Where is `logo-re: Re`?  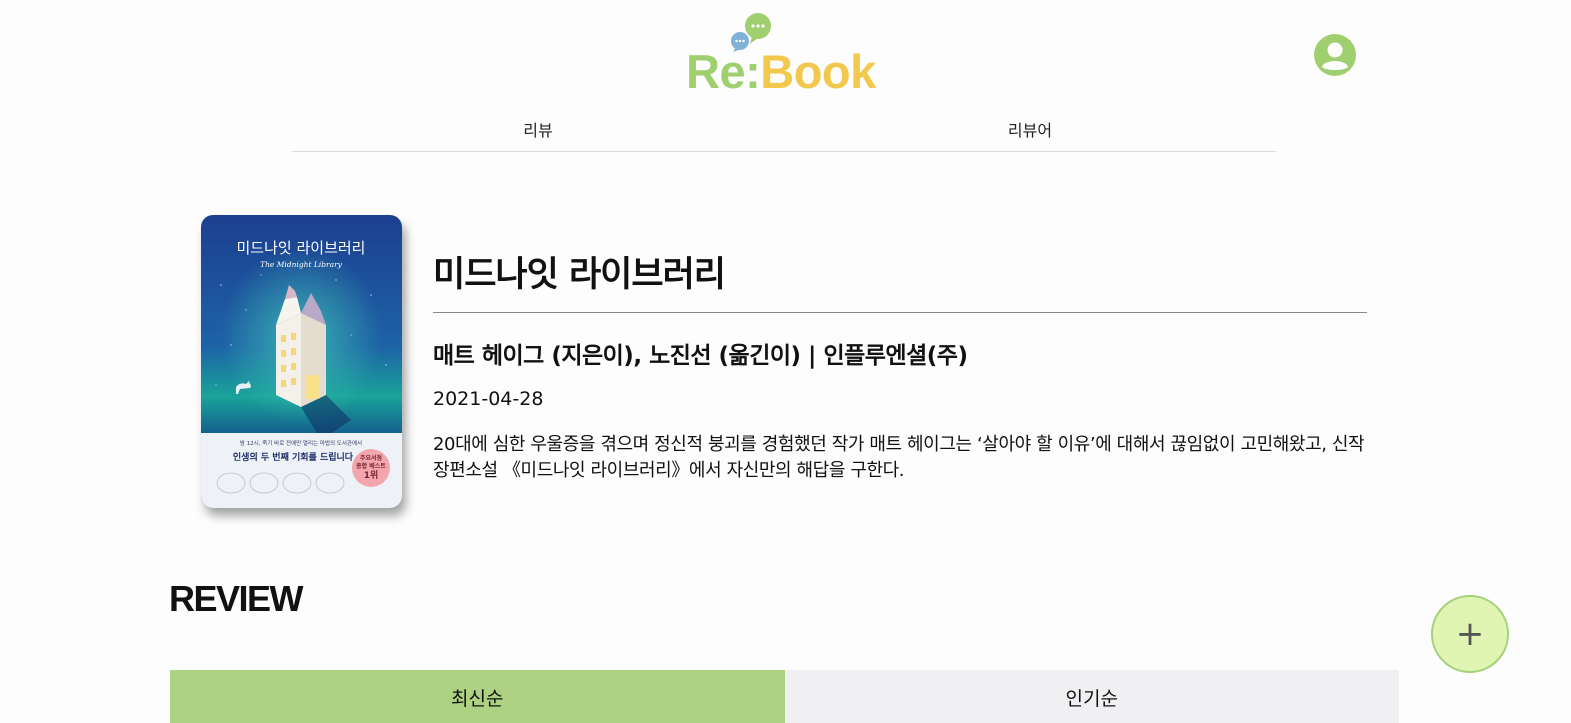
logo-re: Re is located at coordinates (716, 71).